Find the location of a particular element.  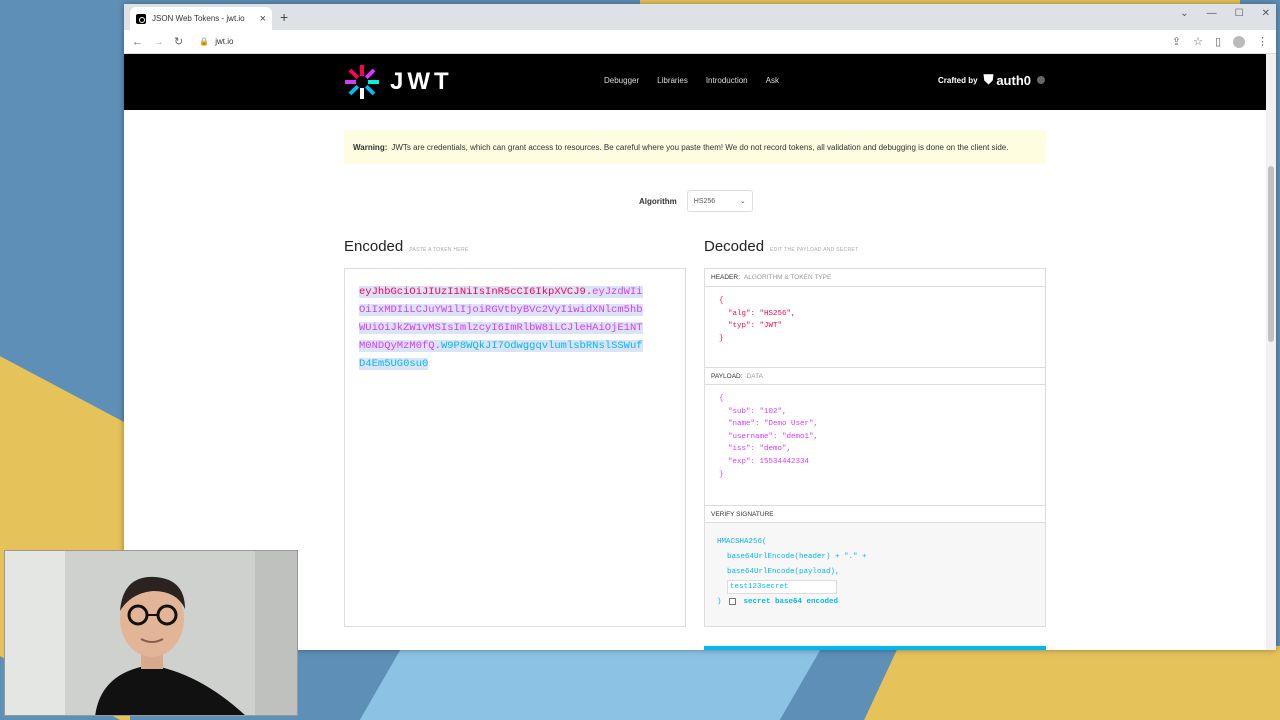

payload-line: "exp": 15534442334 is located at coordinates (764, 461).